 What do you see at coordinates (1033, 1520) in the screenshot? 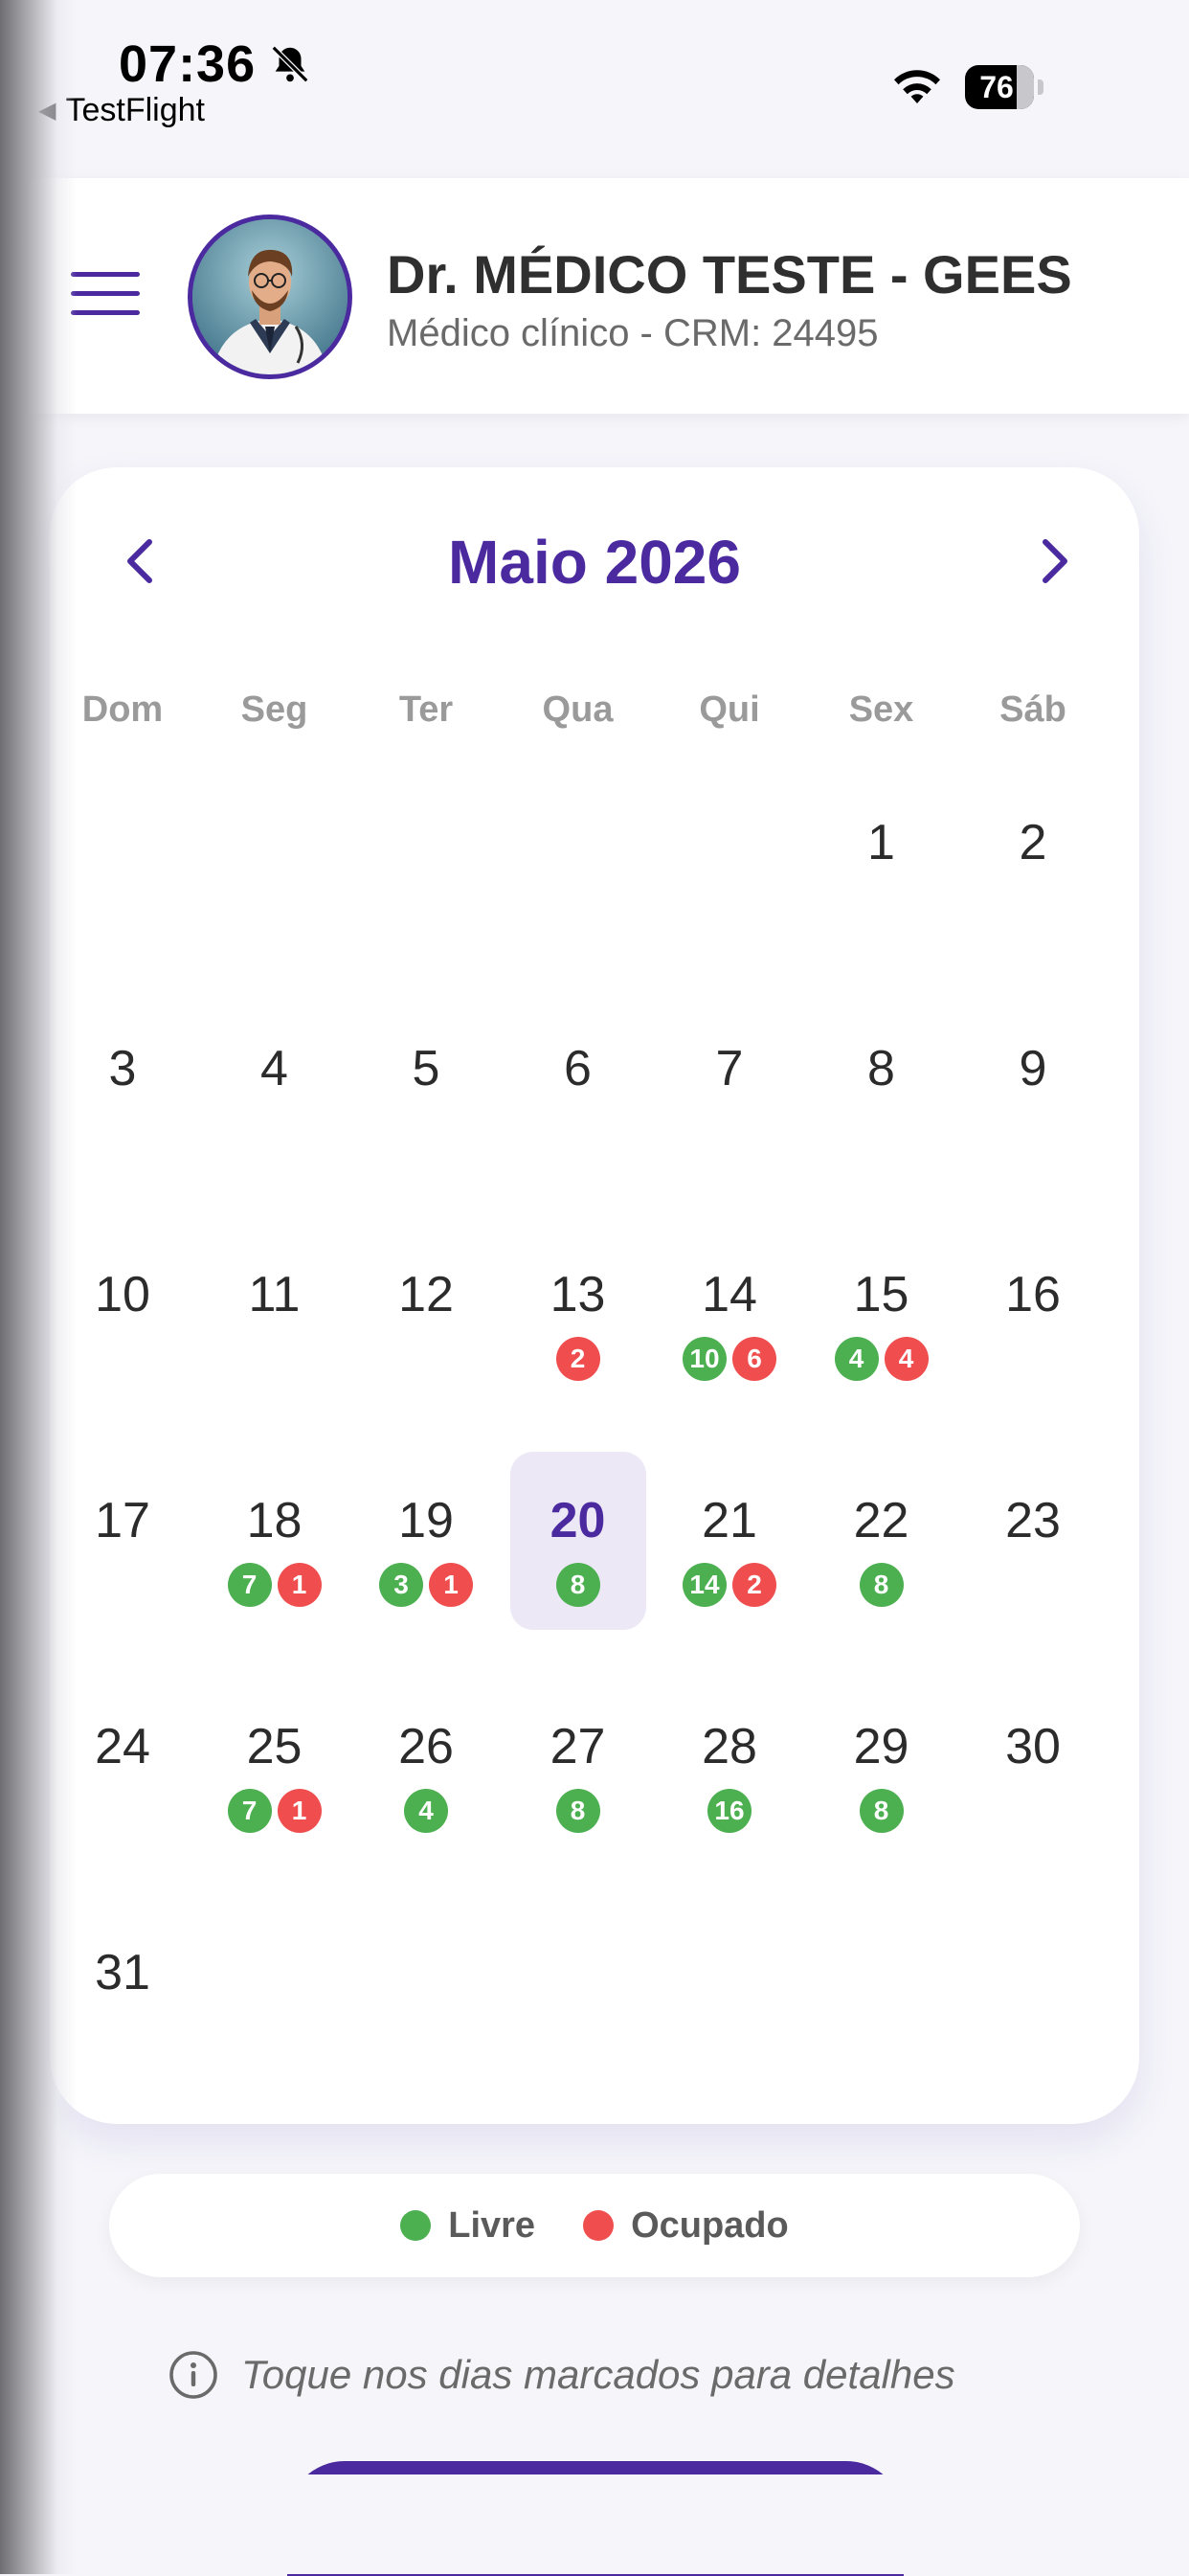
I see `day-number: 23` at bounding box center [1033, 1520].